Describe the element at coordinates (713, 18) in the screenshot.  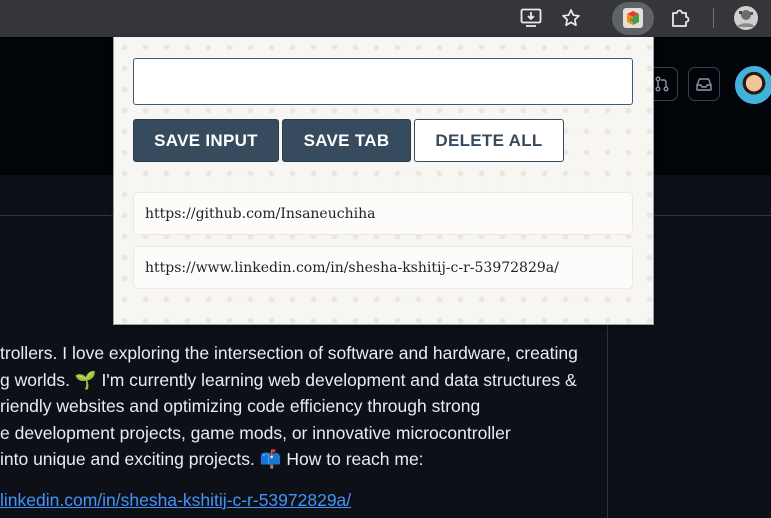
I see `toolbar-divider` at that location.